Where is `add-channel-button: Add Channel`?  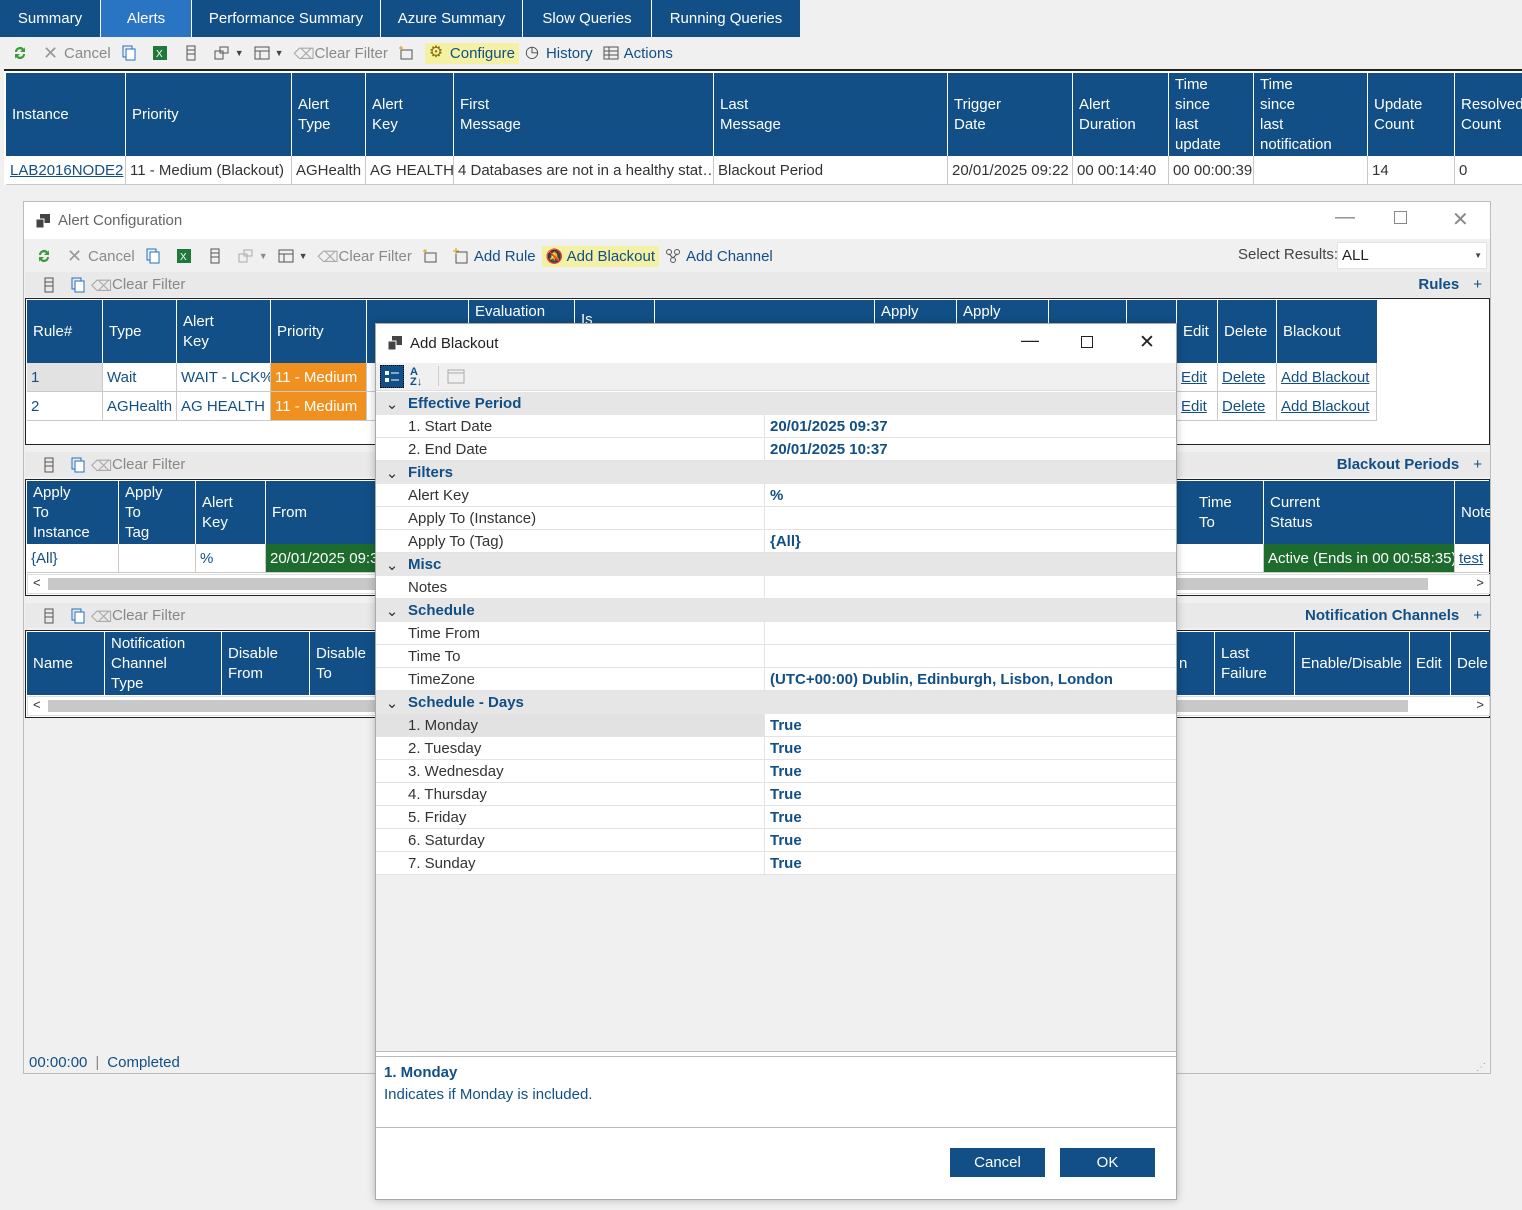 add-channel-button: Add Channel is located at coordinates (719, 256).